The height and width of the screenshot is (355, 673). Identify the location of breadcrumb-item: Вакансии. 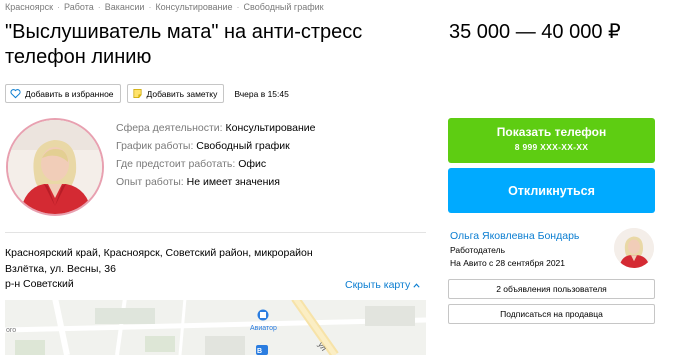
(125, 7).